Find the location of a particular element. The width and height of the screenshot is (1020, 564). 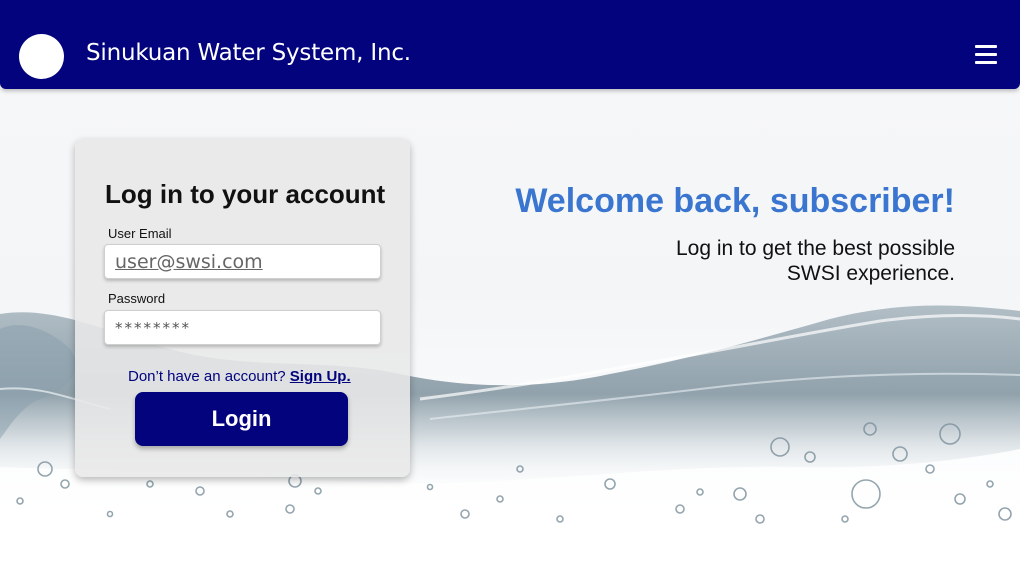

email-label: User Email is located at coordinates (140, 233).